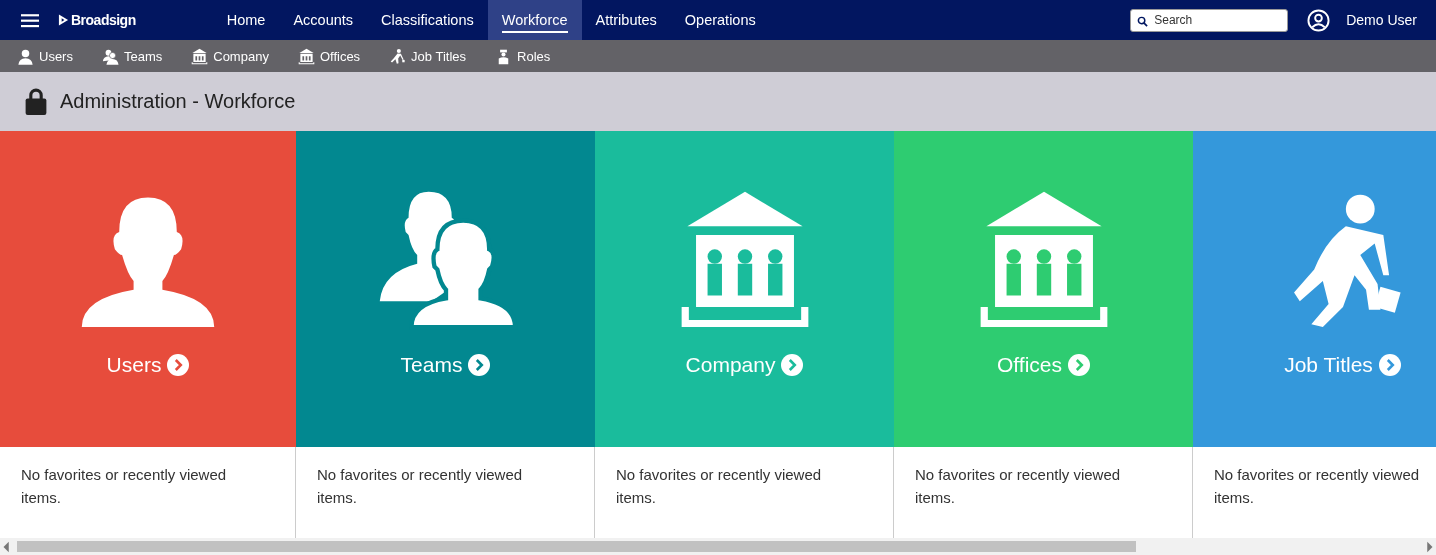  Describe the element at coordinates (626, 20) in the screenshot. I see `nav-tab: Attributes` at that location.